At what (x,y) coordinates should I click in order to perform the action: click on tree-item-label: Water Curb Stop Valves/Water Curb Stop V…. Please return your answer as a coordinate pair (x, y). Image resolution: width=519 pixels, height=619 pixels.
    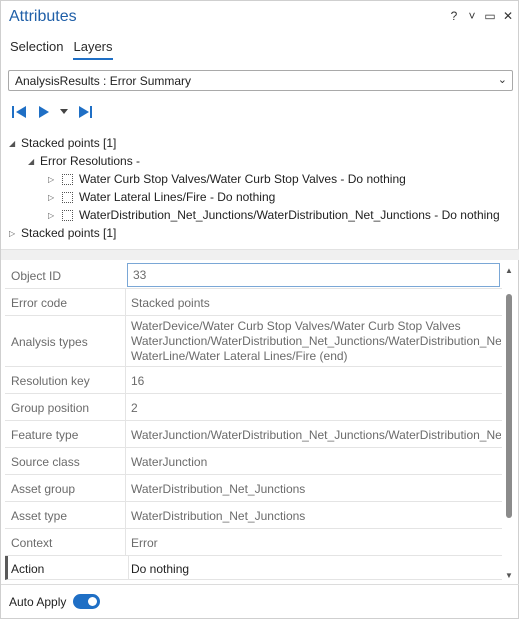
    Looking at the image, I should click on (242, 179).